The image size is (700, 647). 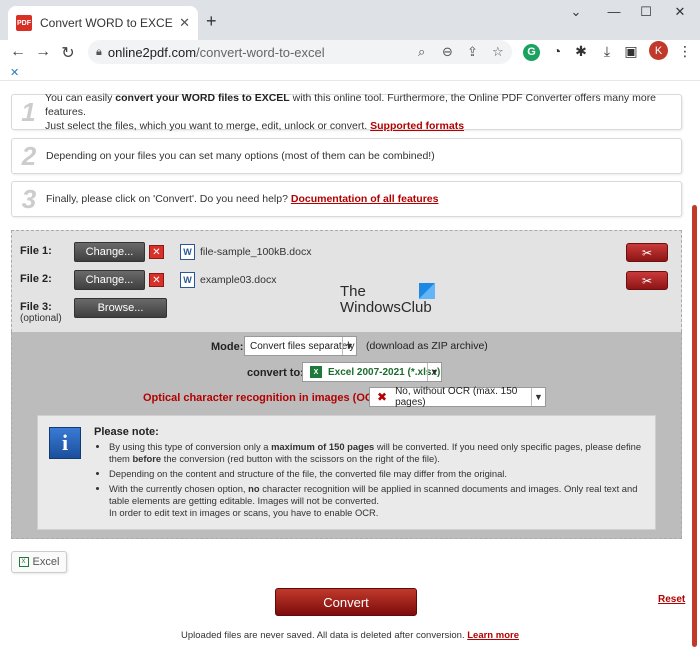 I want to click on minimize-icon: —, so click(x=614, y=11).